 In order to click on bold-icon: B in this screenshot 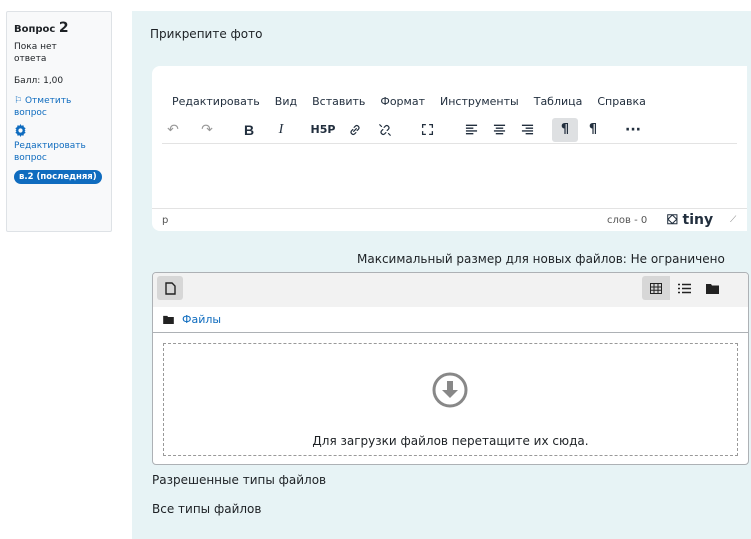, I will do `click(249, 130)`.